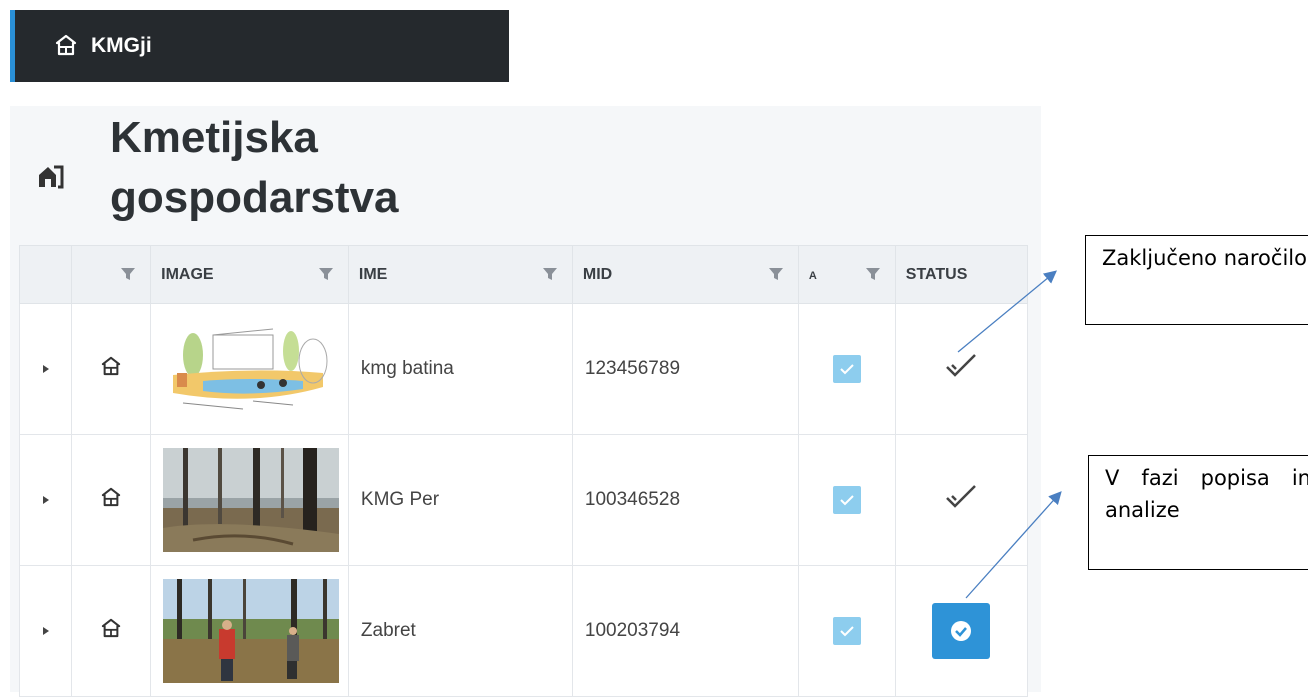  I want to click on forest-photo-thumbnail, so click(251, 500).